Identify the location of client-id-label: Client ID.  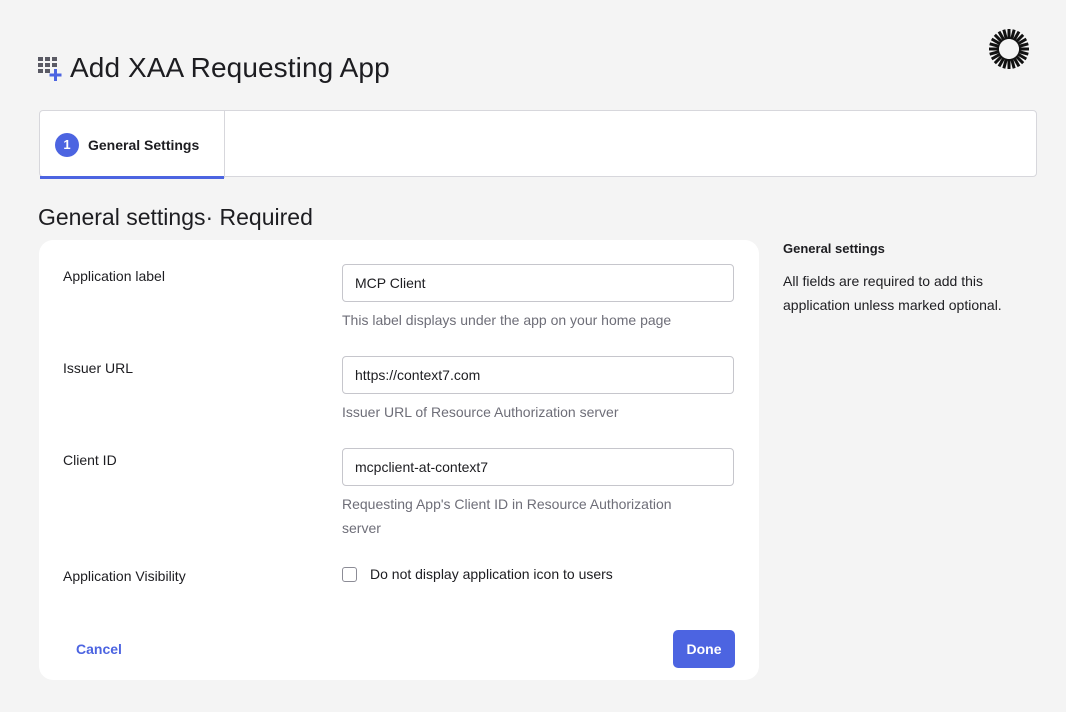
(90, 460).